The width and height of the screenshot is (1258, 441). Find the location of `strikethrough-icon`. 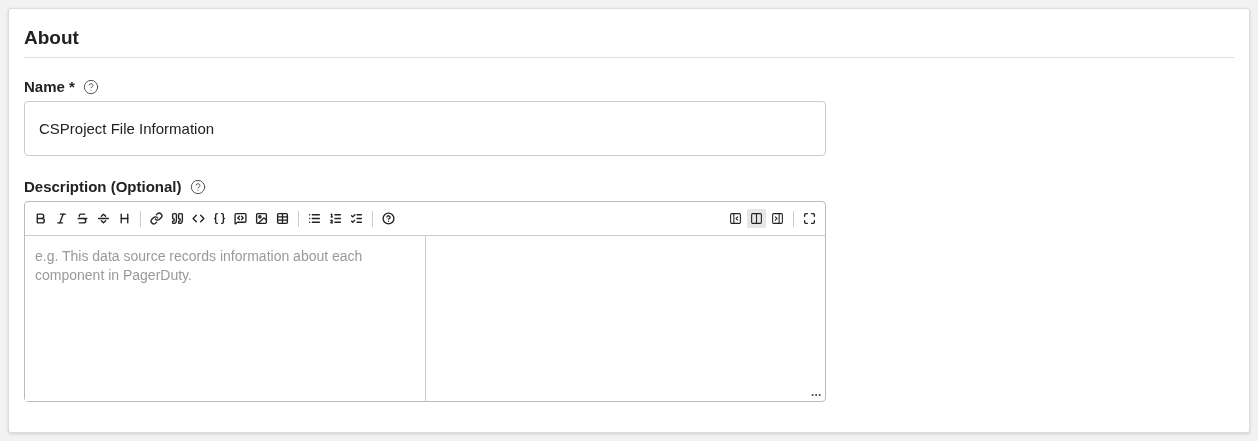

strikethrough-icon is located at coordinates (82, 218).